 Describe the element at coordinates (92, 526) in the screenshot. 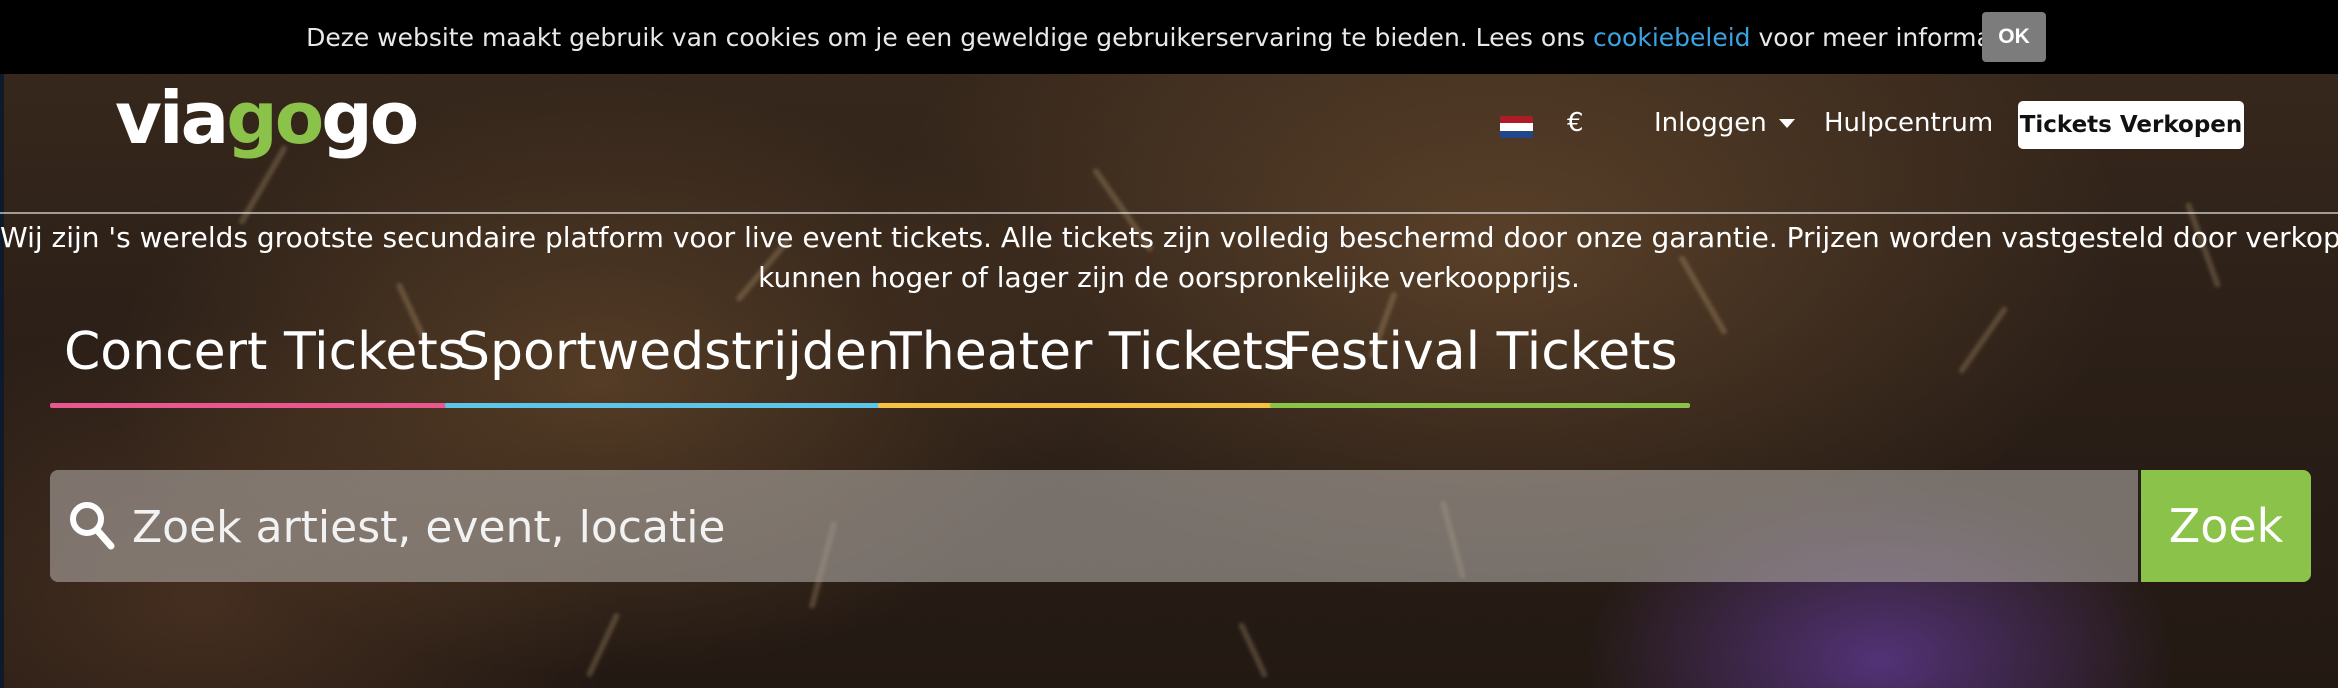

I see `search-icon` at that location.